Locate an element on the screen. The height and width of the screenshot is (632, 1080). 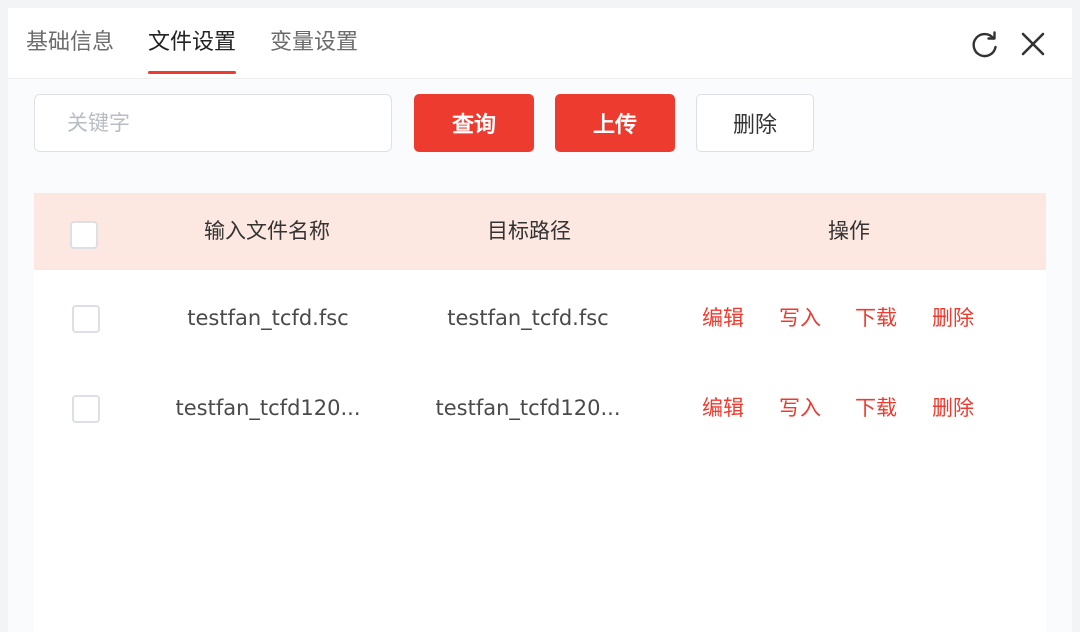
upload-button: 上传 is located at coordinates (615, 123).